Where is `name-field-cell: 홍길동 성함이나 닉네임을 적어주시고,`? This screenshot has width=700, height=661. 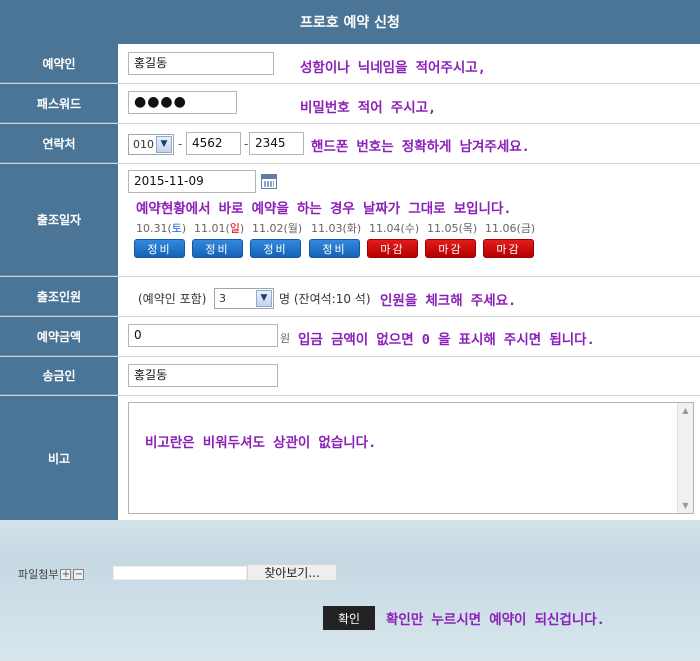 name-field-cell: 홍길동 성함이나 닉네임을 적어주시고, is located at coordinates (409, 63).